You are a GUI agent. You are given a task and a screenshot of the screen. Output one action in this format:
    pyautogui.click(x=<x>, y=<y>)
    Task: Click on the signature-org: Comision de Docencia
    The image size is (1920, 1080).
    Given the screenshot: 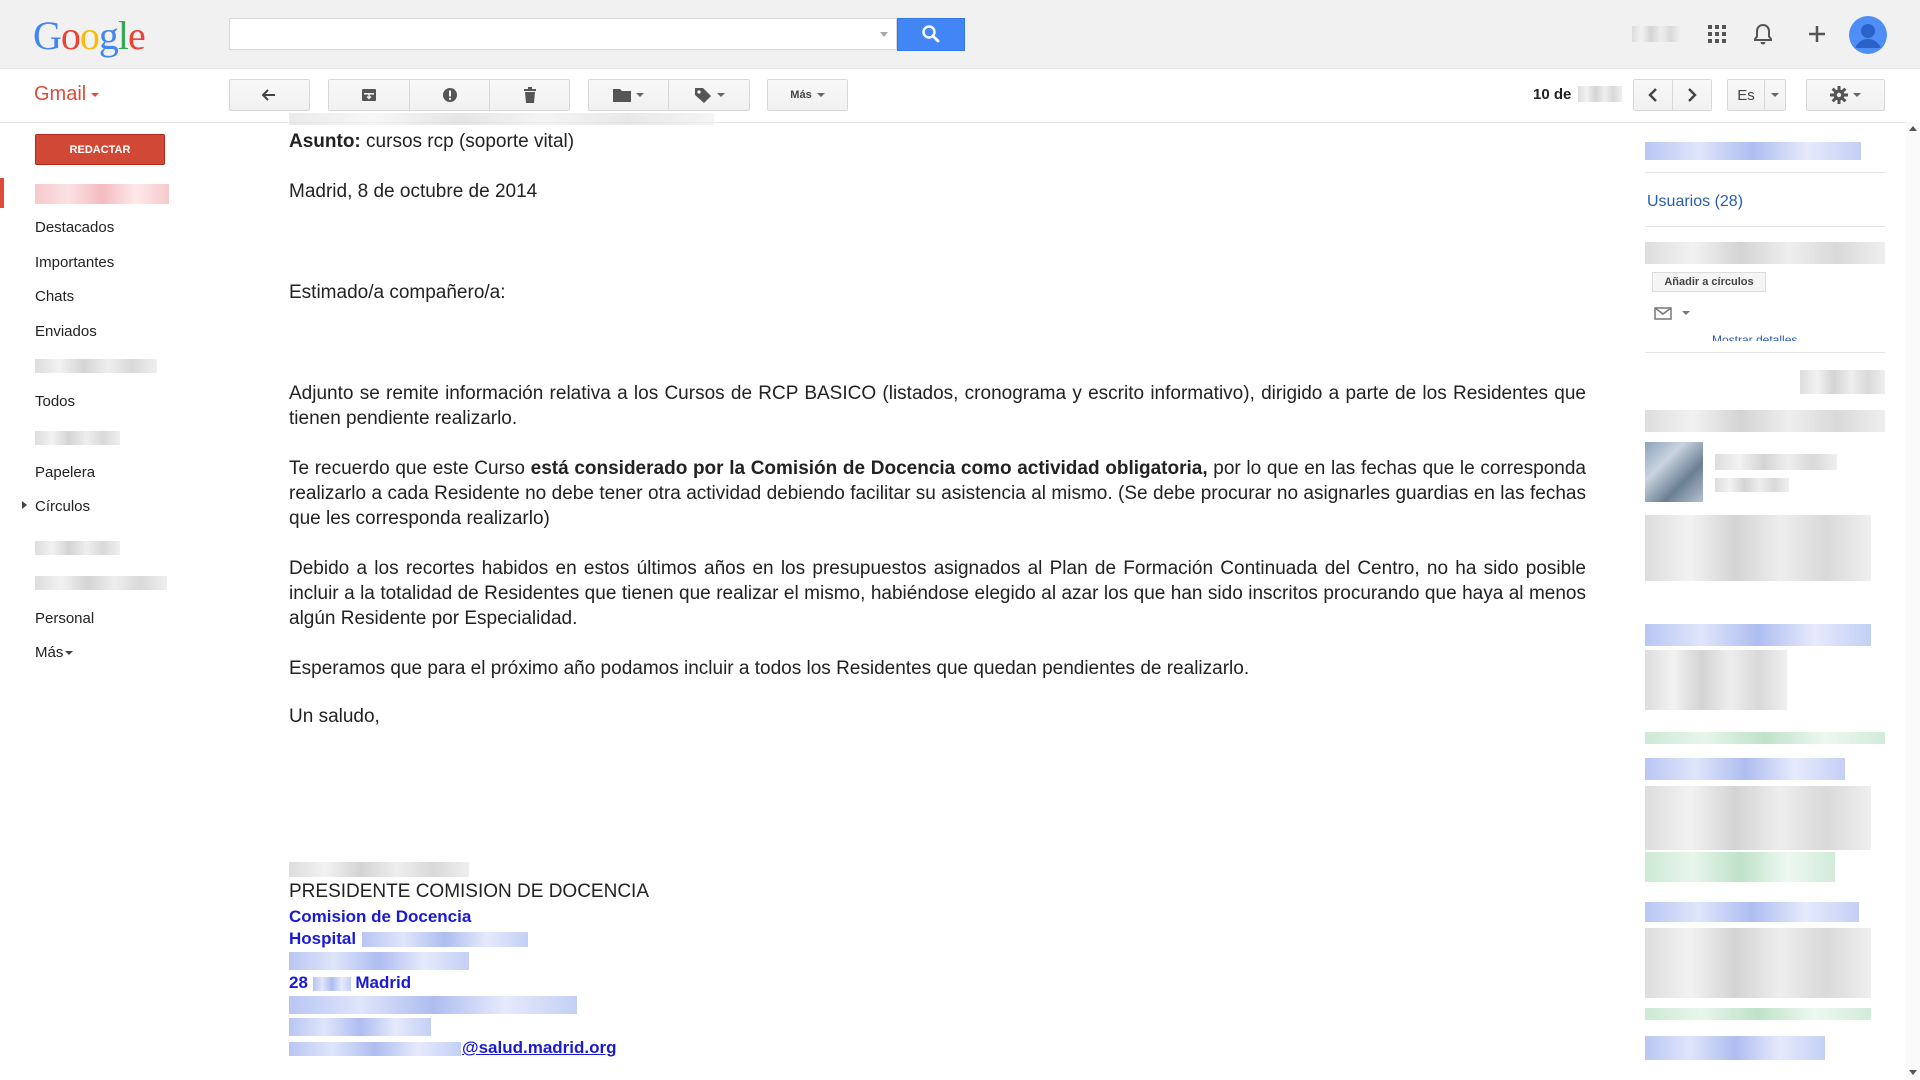 What is the action you would take?
    pyautogui.click(x=380, y=916)
    